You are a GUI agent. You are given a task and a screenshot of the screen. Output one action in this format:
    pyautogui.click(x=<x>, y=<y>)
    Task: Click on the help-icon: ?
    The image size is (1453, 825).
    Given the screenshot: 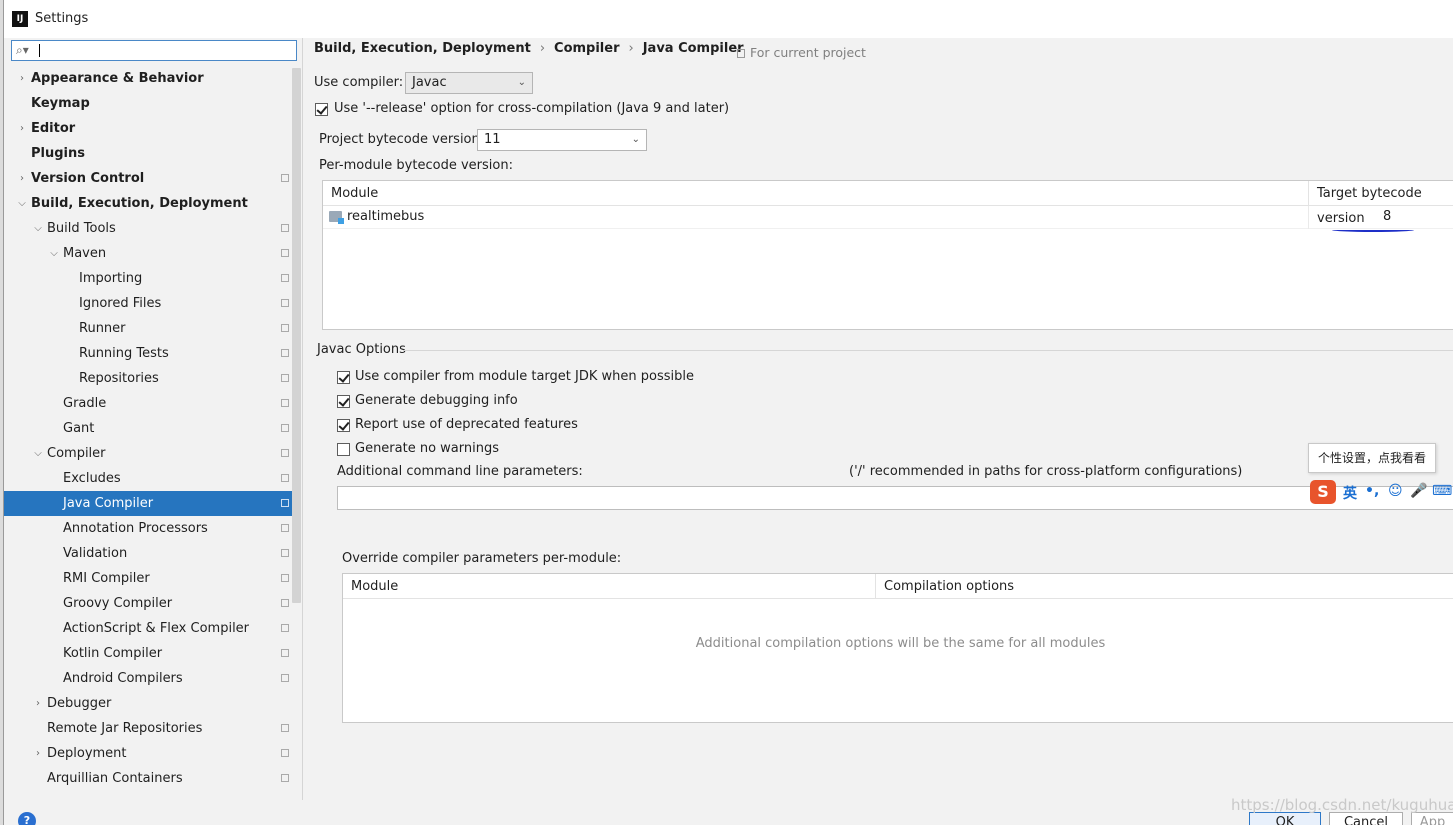 What is the action you would take?
    pyautogui.click(x=27, y=818)
    